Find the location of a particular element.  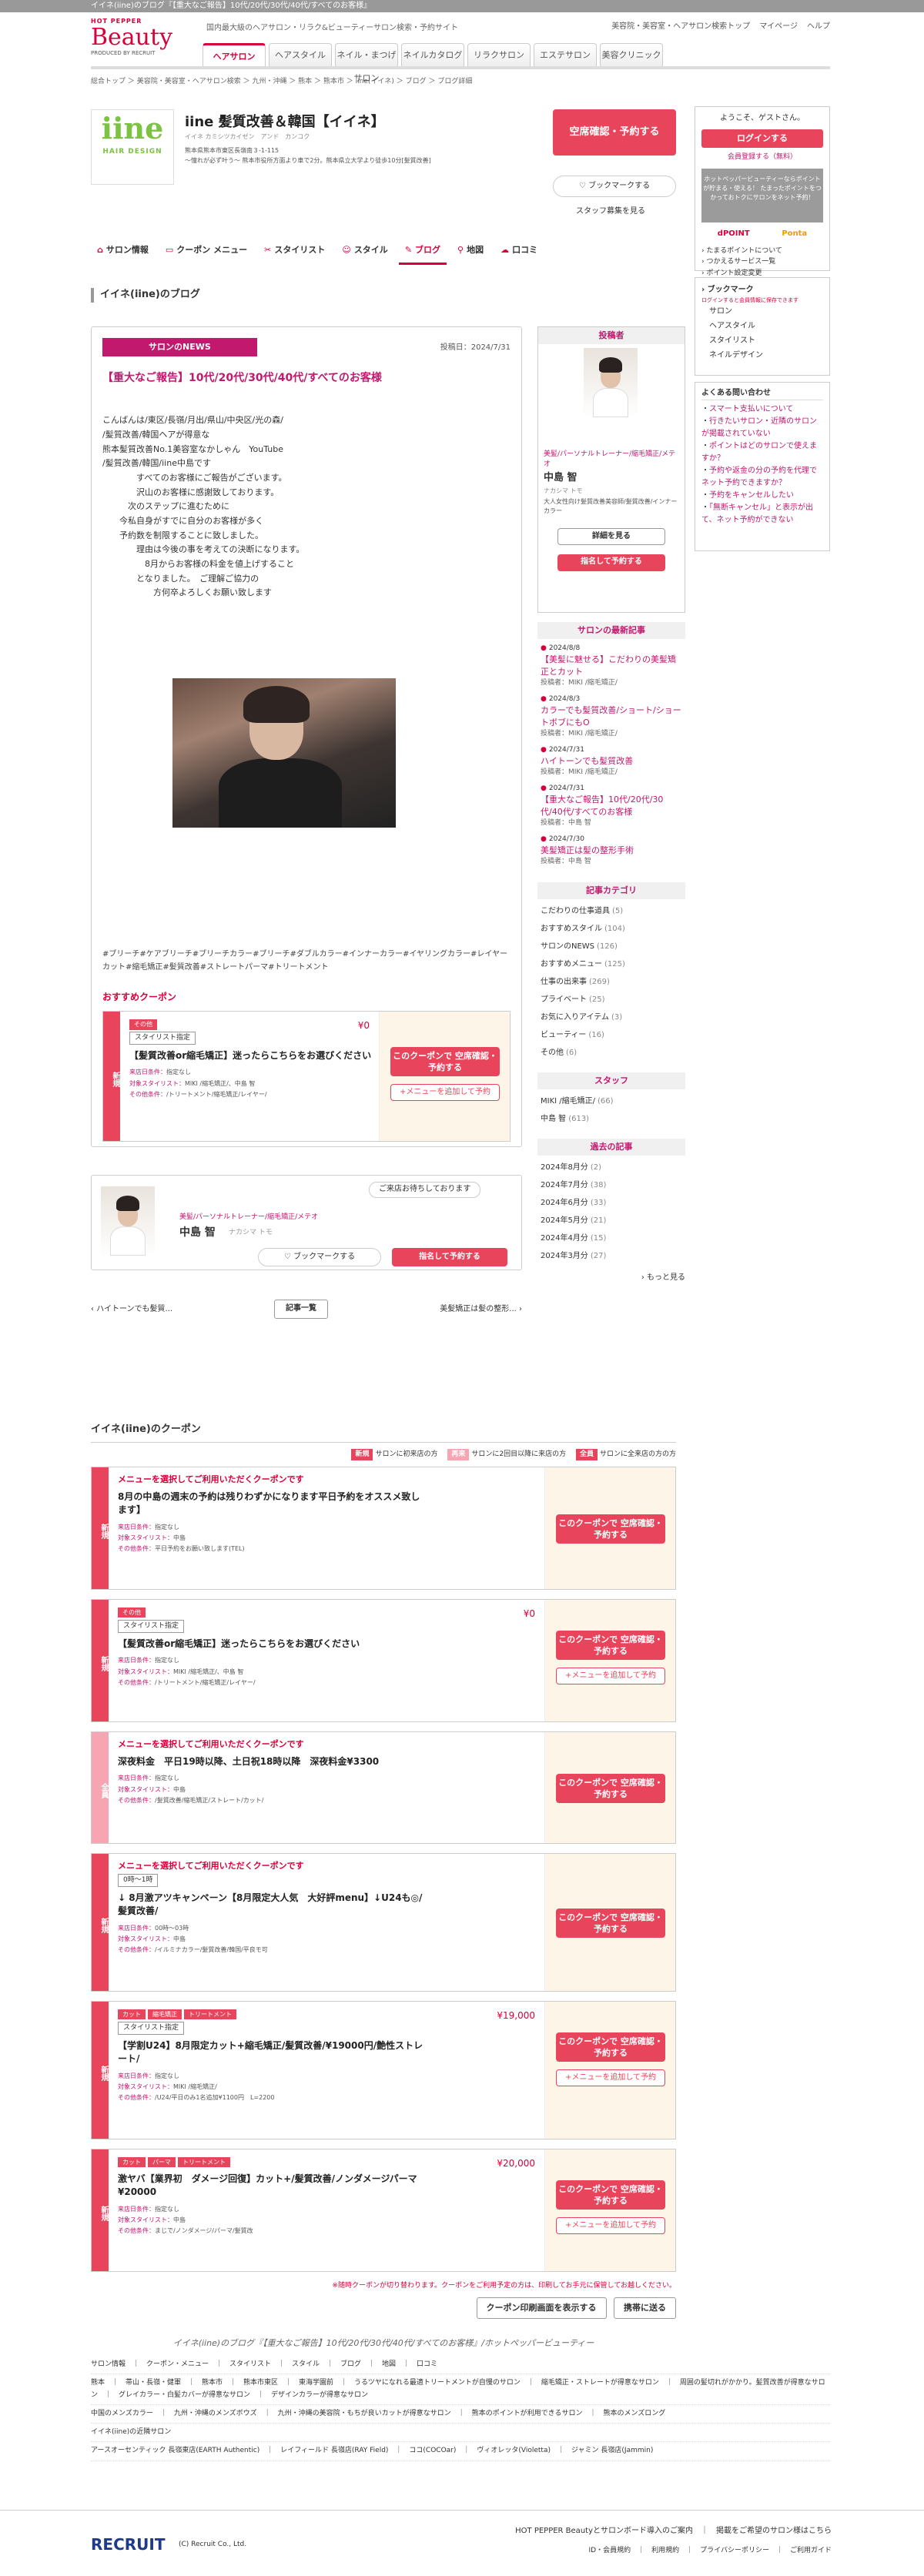

tab-esthe: エステサロン is located at coordinates (565, 54).